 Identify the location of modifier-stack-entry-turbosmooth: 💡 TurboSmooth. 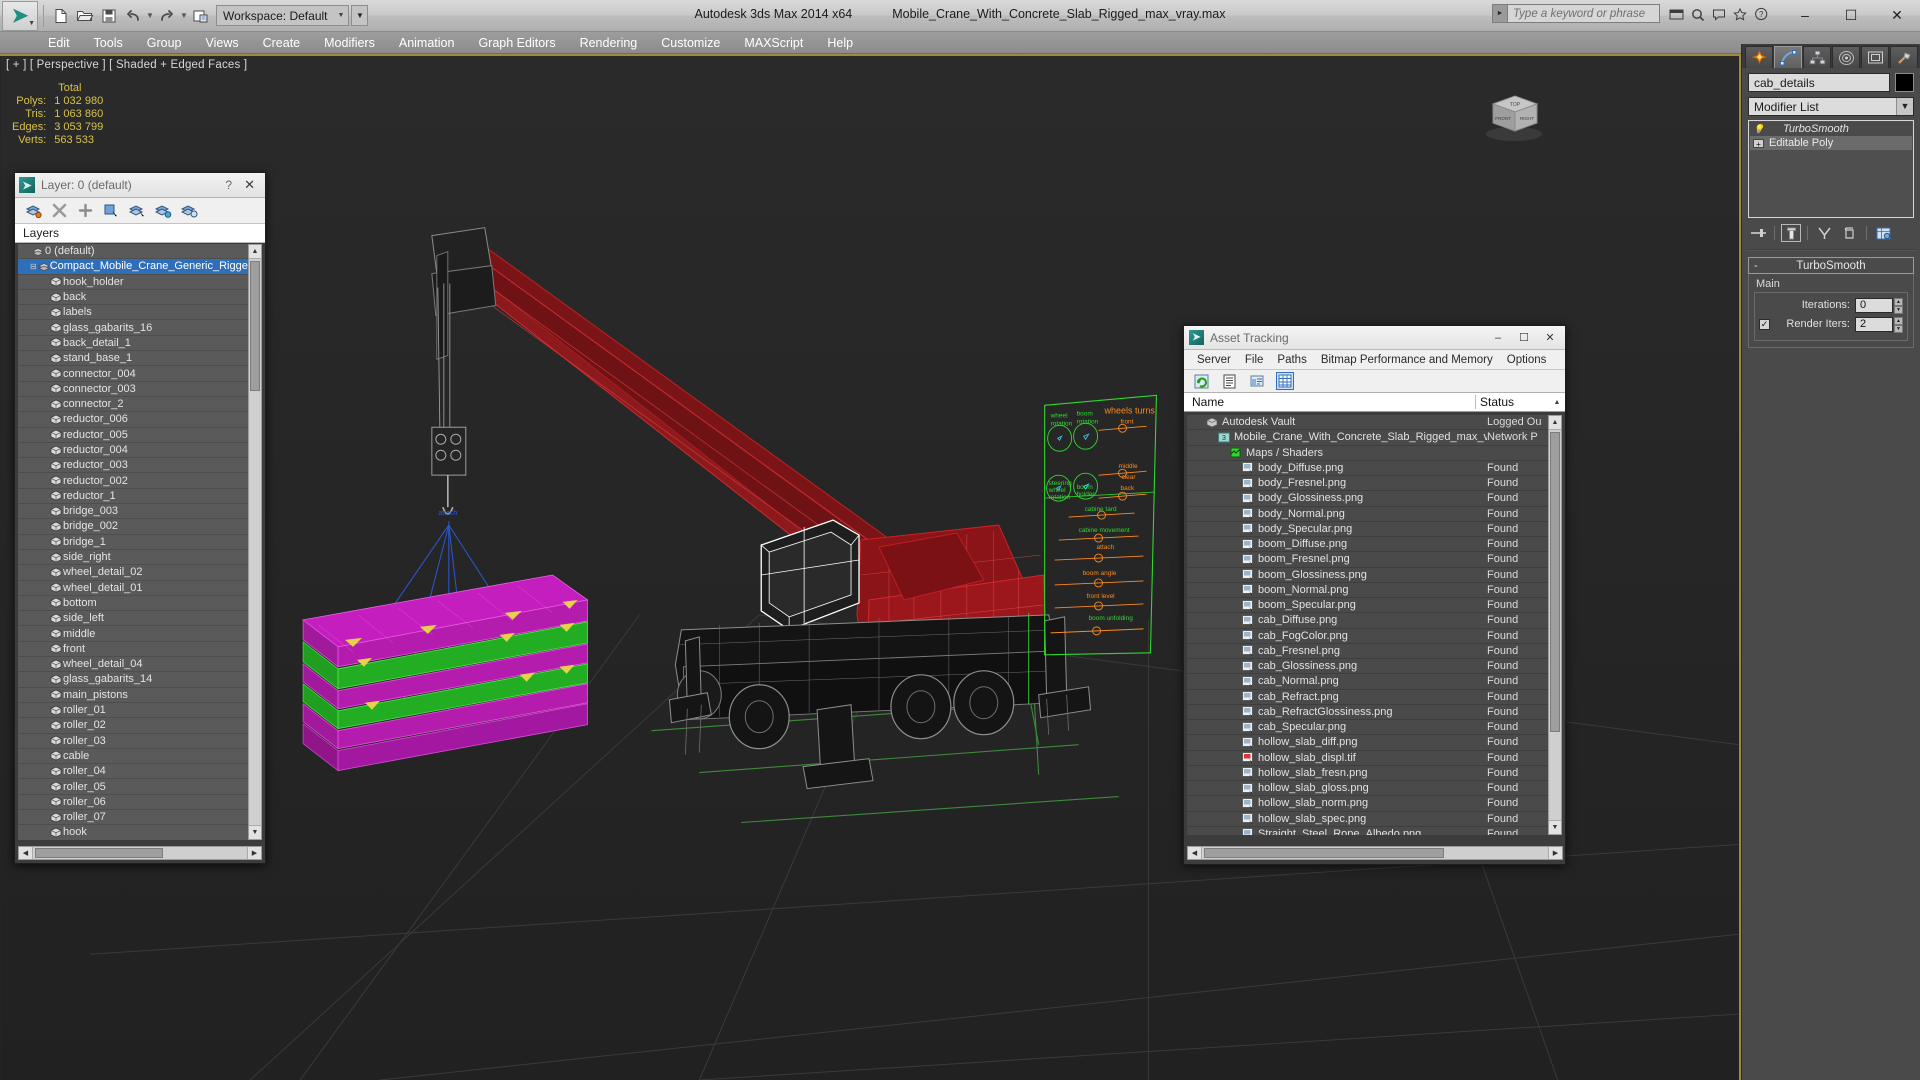
(1831, 129).